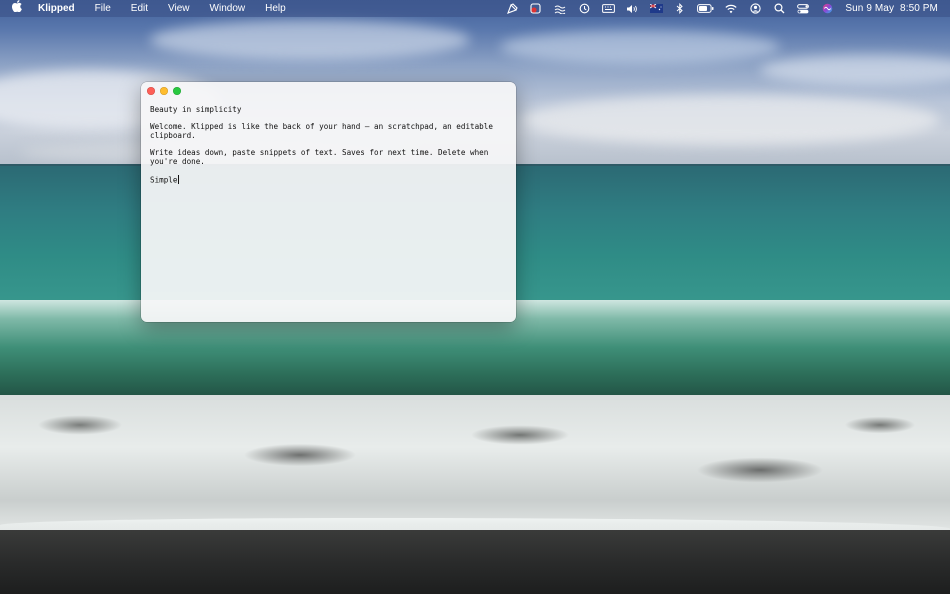 This screenshot has width=950, height=594. I want to click on control-center-icon, so click(803, 8).